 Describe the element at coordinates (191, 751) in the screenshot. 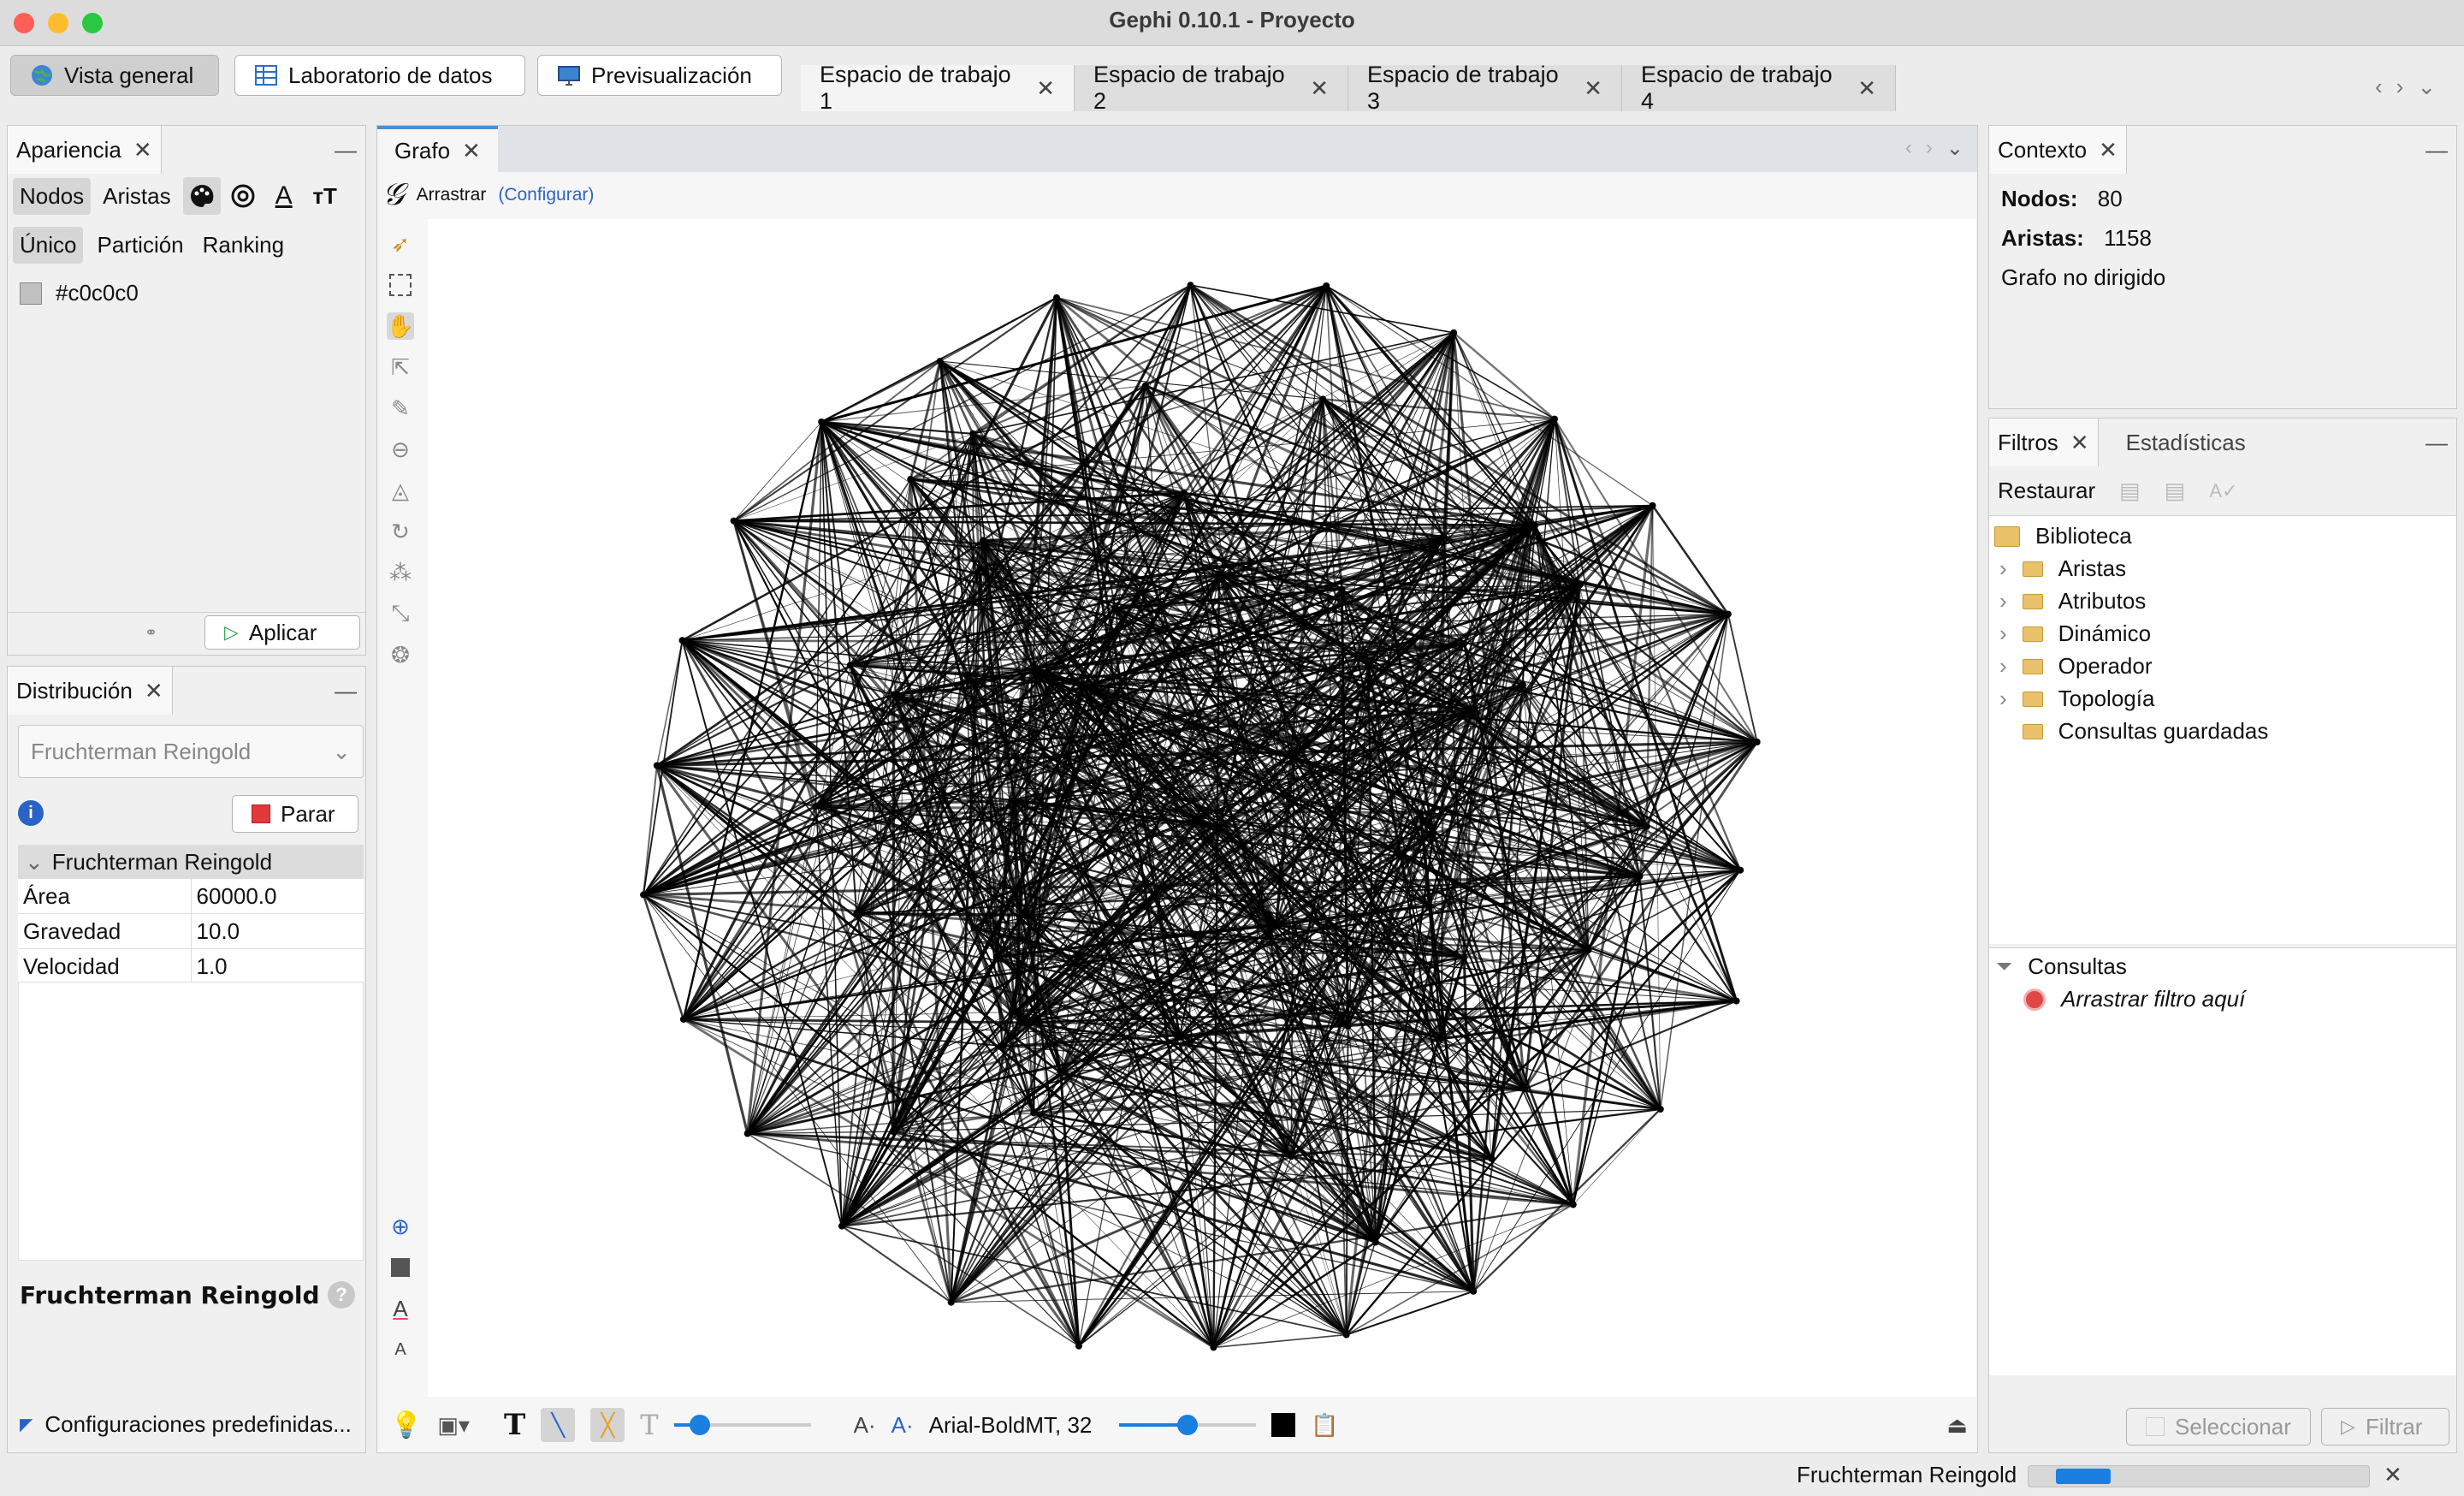

I see `layout-algorithm-select: Fruchterman Reingold ⌄` at that location.